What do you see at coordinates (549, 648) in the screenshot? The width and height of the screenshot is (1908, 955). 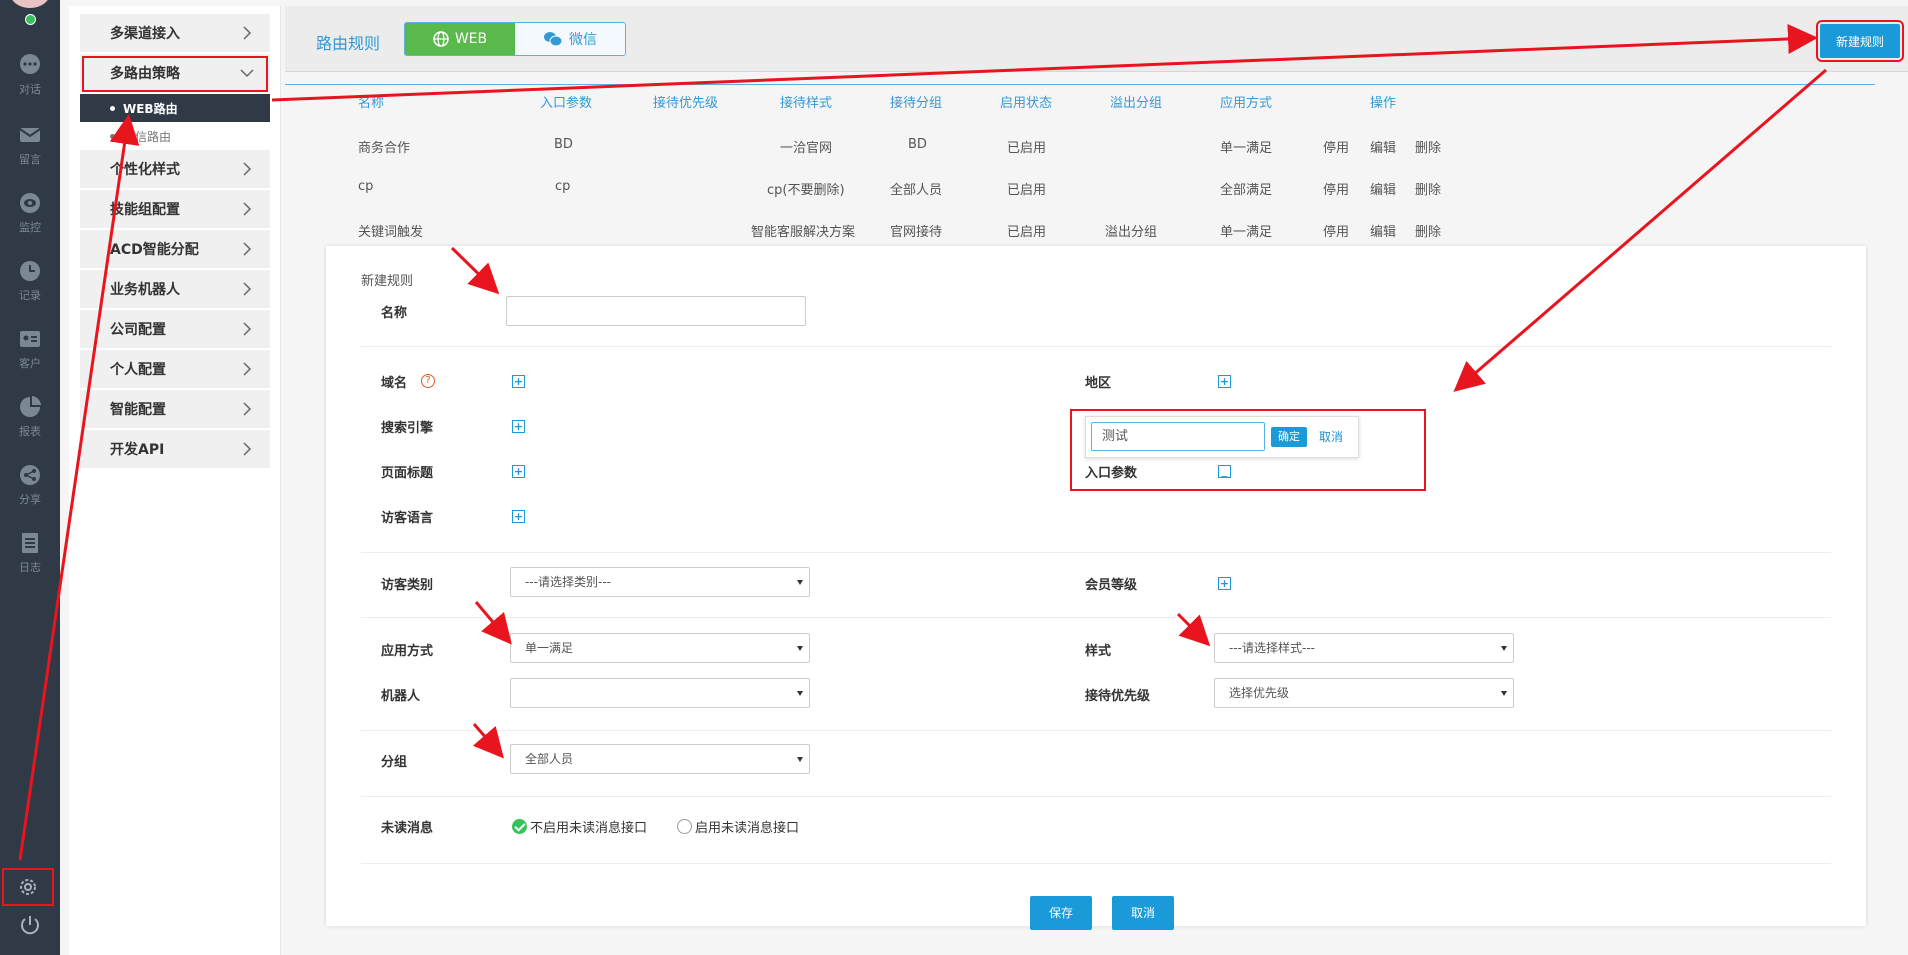 I see `select-value: 单一满足` at bounding box center [549, 648].